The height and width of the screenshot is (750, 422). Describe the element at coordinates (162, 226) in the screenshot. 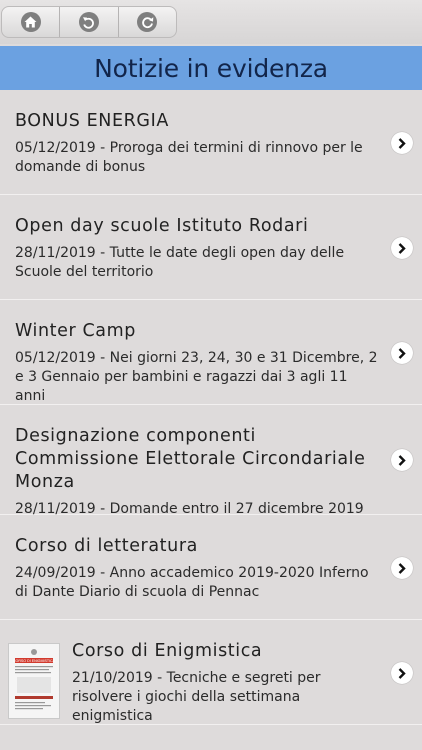

I see `news-title: Open day scuole Istituto Rodari` at that location.